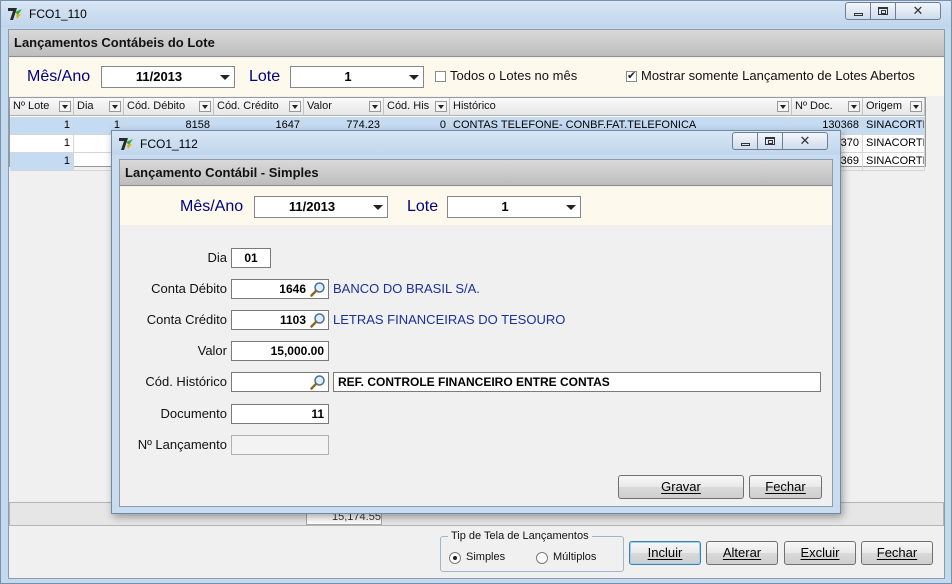  What do you see at coordinates (440, 76) in the screenshot?
I see `todos-lotes-checkbox` at bounding box center [440, 76].